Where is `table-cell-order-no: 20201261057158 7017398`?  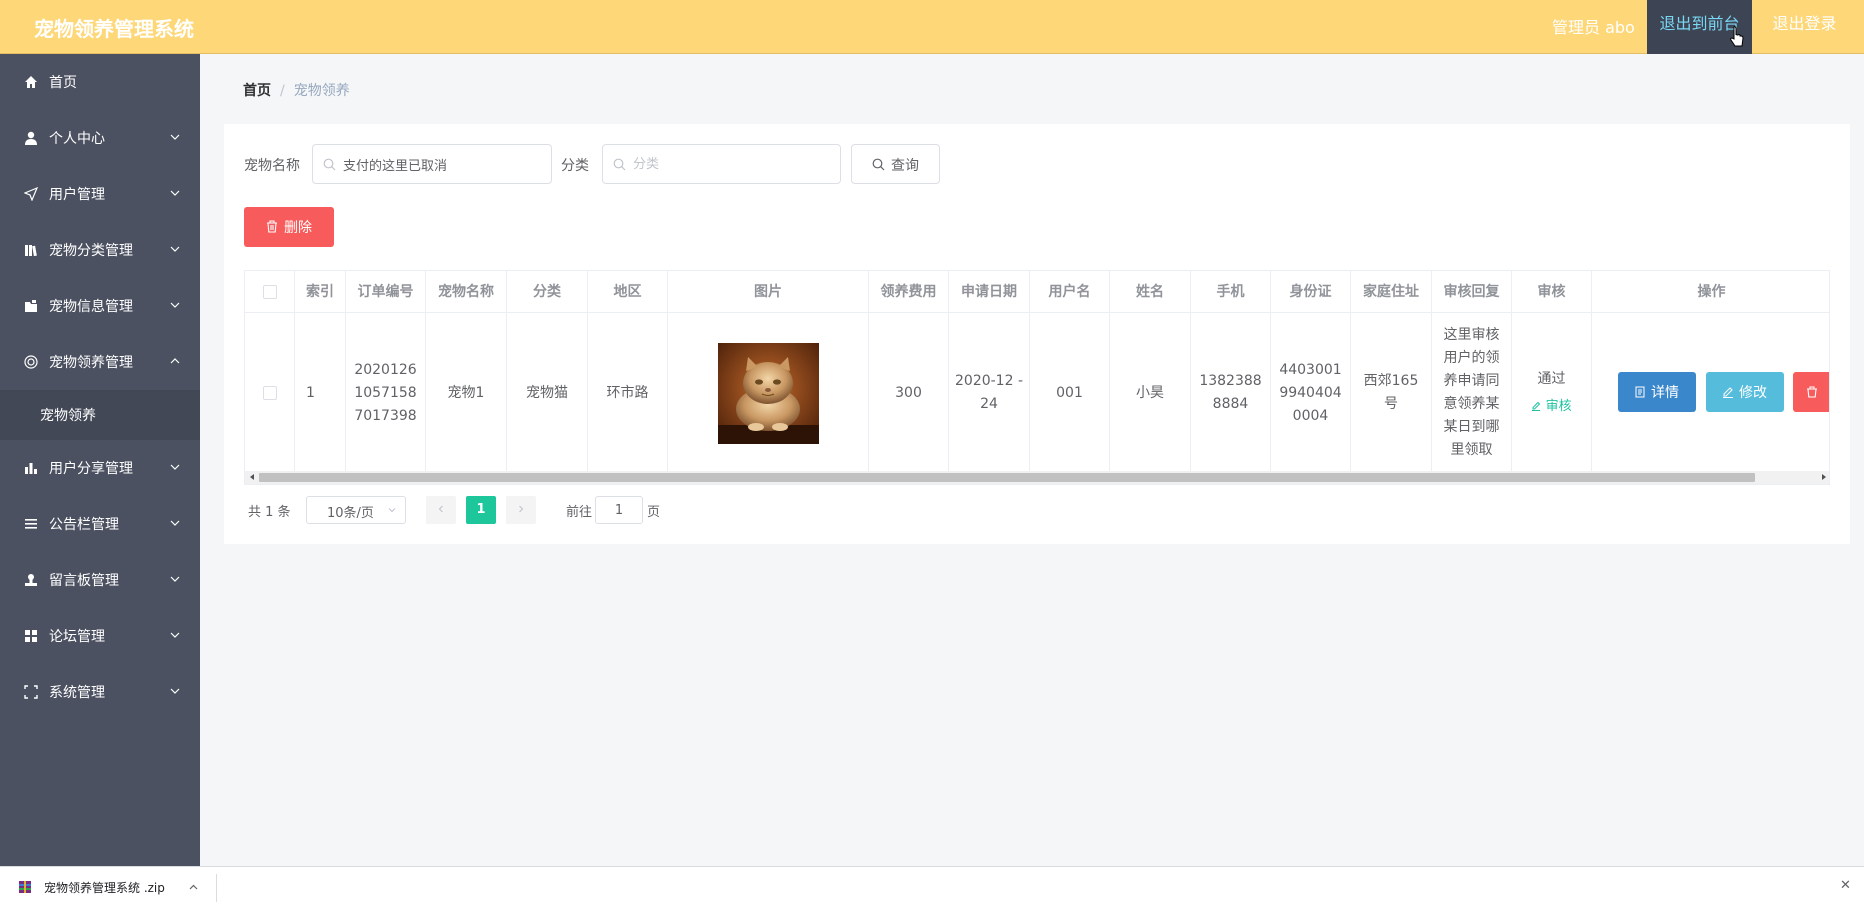 table-cell-order-no: 20201261057158 7017398 is located at coordinates (386, 393).